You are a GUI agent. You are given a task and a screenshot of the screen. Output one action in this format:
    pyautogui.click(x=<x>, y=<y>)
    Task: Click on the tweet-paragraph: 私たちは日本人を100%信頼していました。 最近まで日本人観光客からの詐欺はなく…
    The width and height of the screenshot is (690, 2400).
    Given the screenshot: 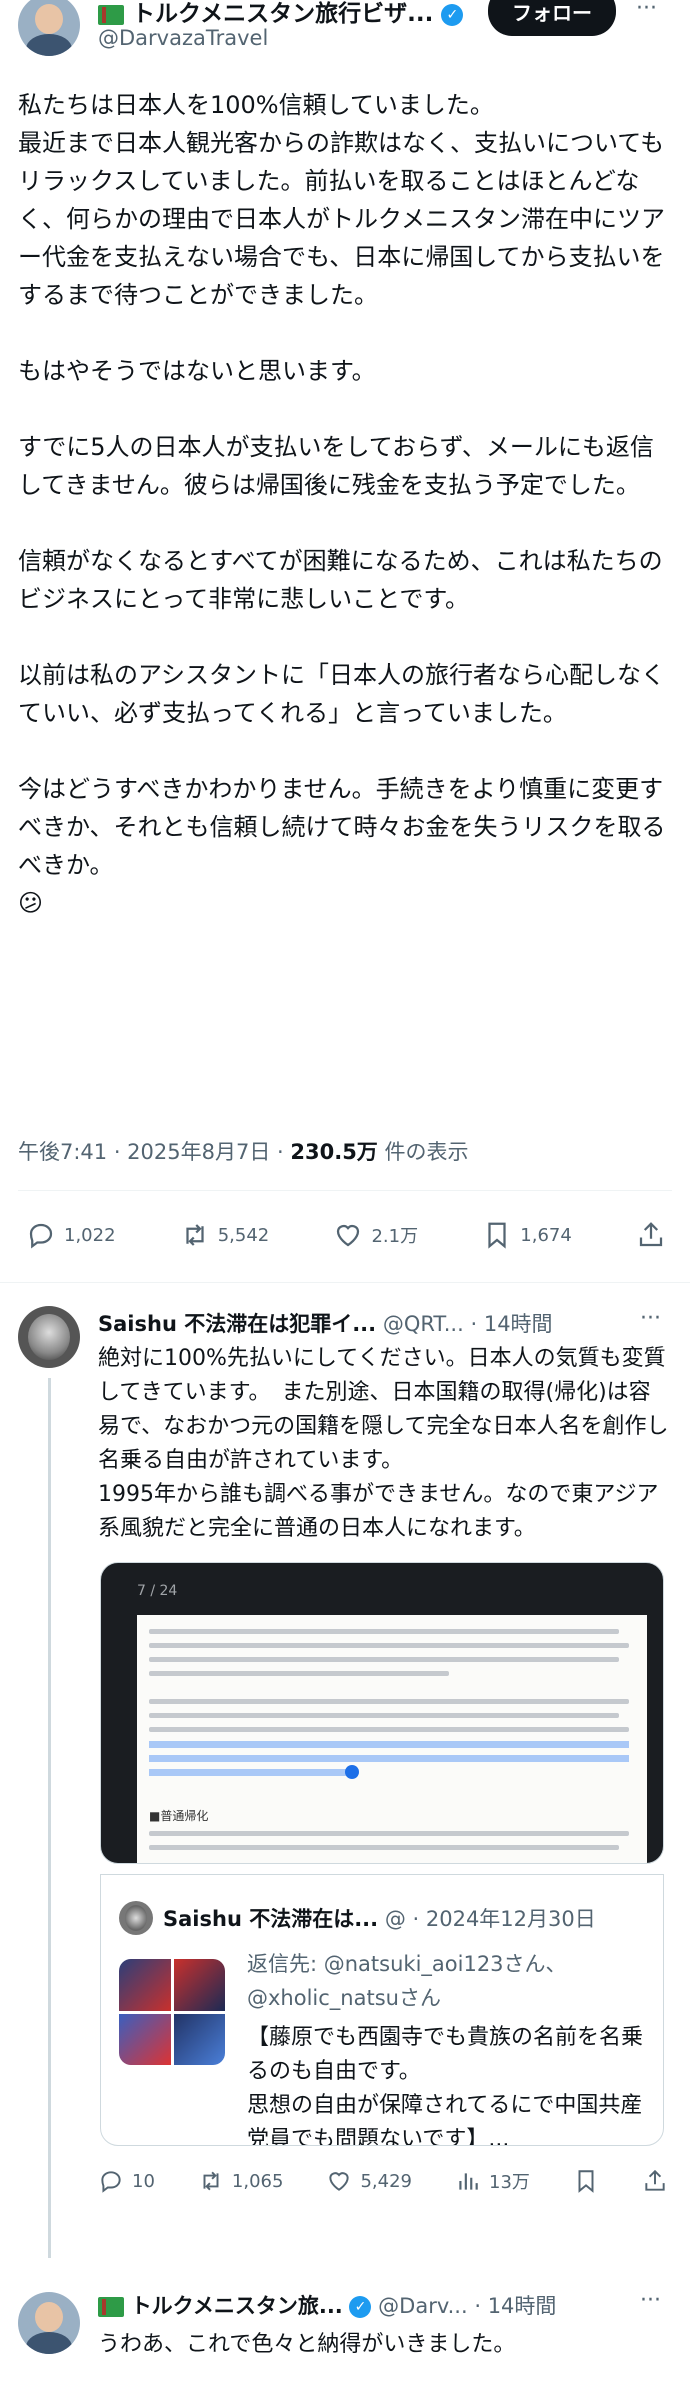 What is the action you would take?
    pyautogui.click(x=342, y=200)
    